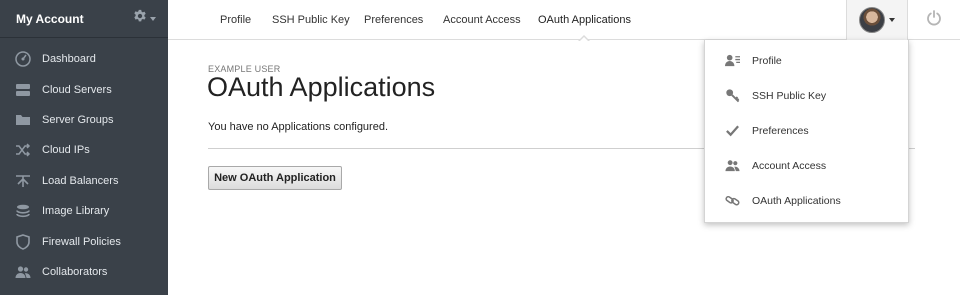 The width and height of the screenshot is (960, 295). What do you see at coordinates (393, 20) in the screenshot?
I see `tab-preferences: Preferences` at bounding box center [393, 20].